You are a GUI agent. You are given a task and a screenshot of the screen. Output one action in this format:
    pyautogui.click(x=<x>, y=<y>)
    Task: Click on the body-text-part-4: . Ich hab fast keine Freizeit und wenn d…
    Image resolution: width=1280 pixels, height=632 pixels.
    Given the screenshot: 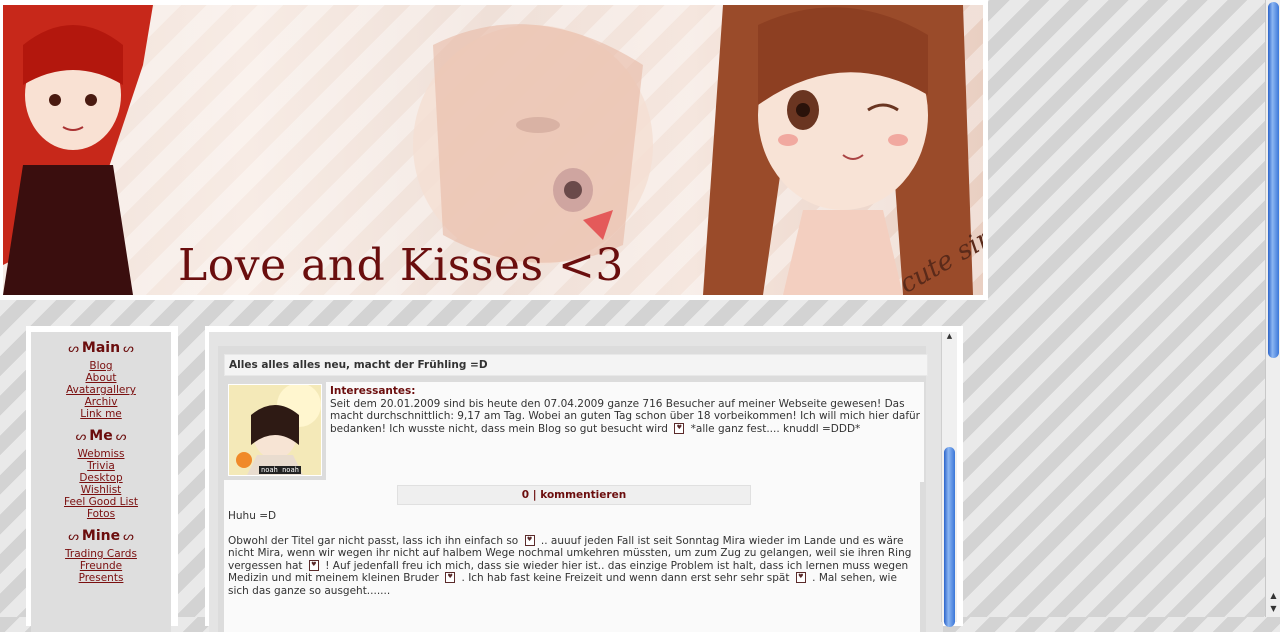 What is the action you would take?
    pyautogui.click(x=625, y=578)
    